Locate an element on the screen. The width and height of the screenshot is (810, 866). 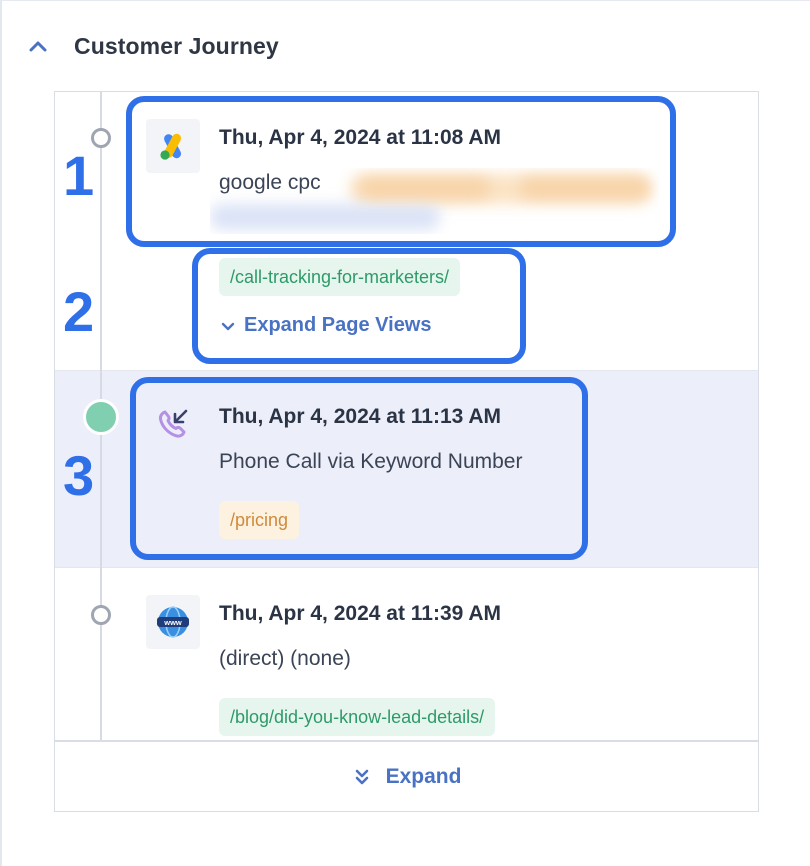
call-timeline-dot is located at coordinates (101, 417).